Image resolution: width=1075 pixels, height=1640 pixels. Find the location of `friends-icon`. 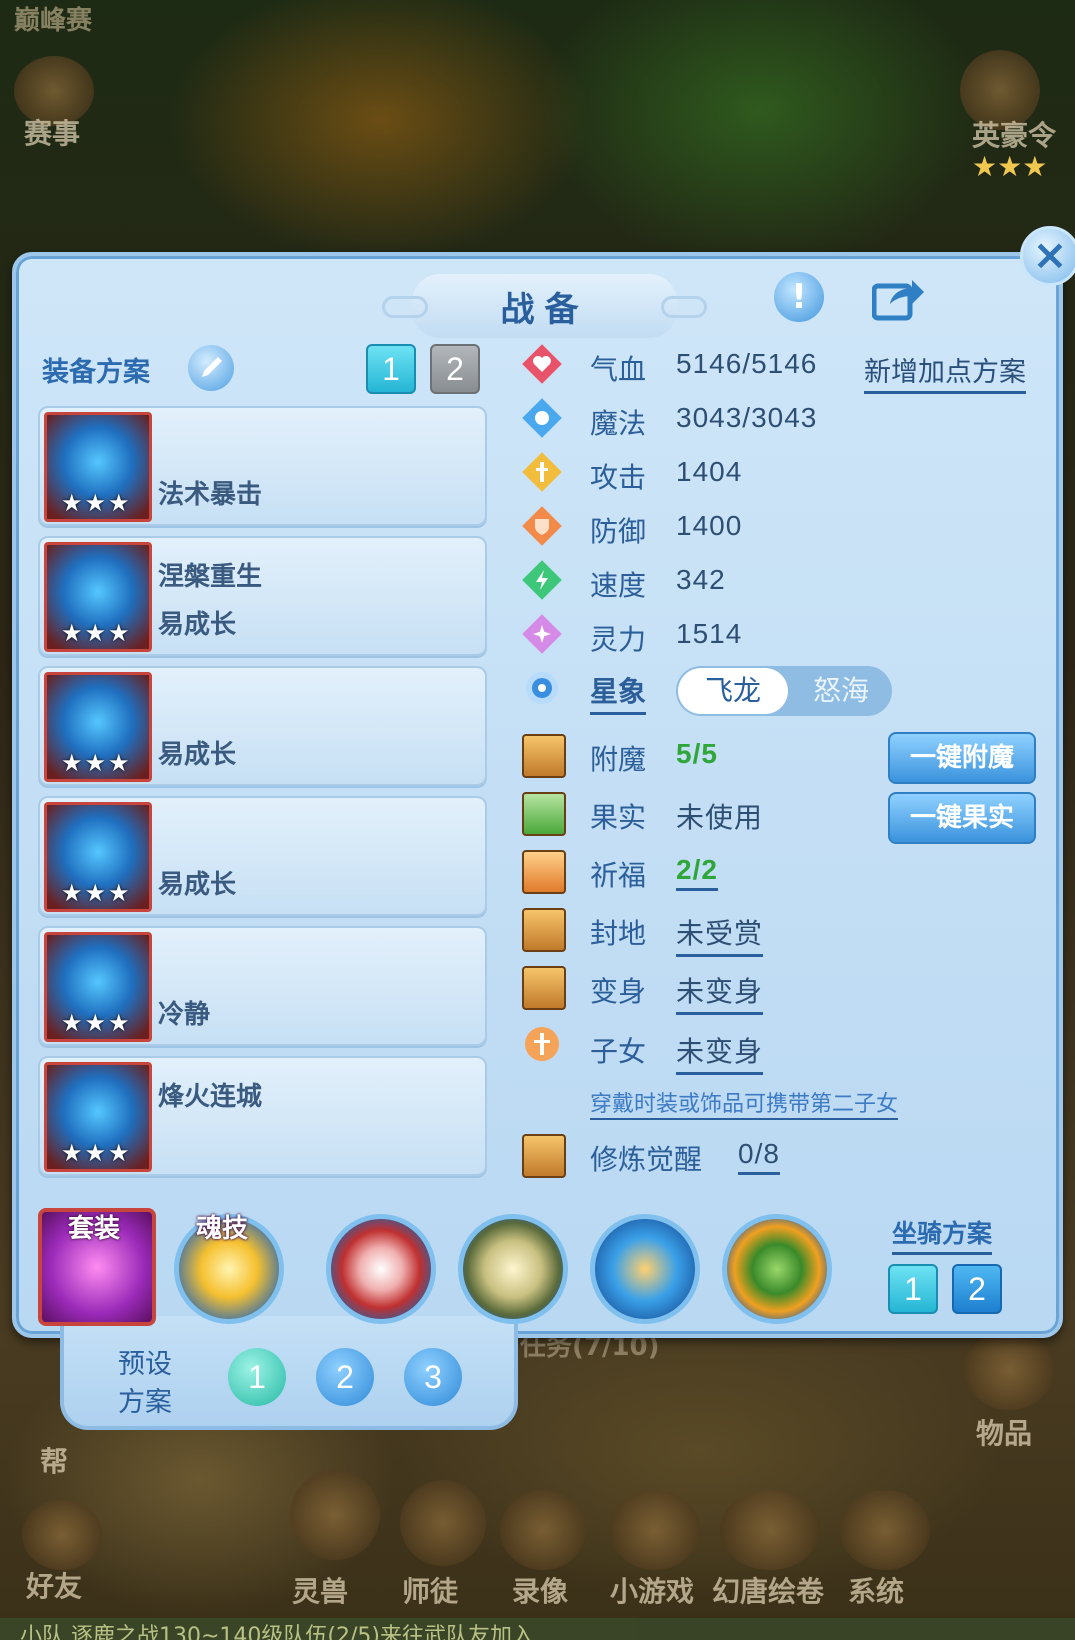

friends-icon is located at coordinates (62, 1535).